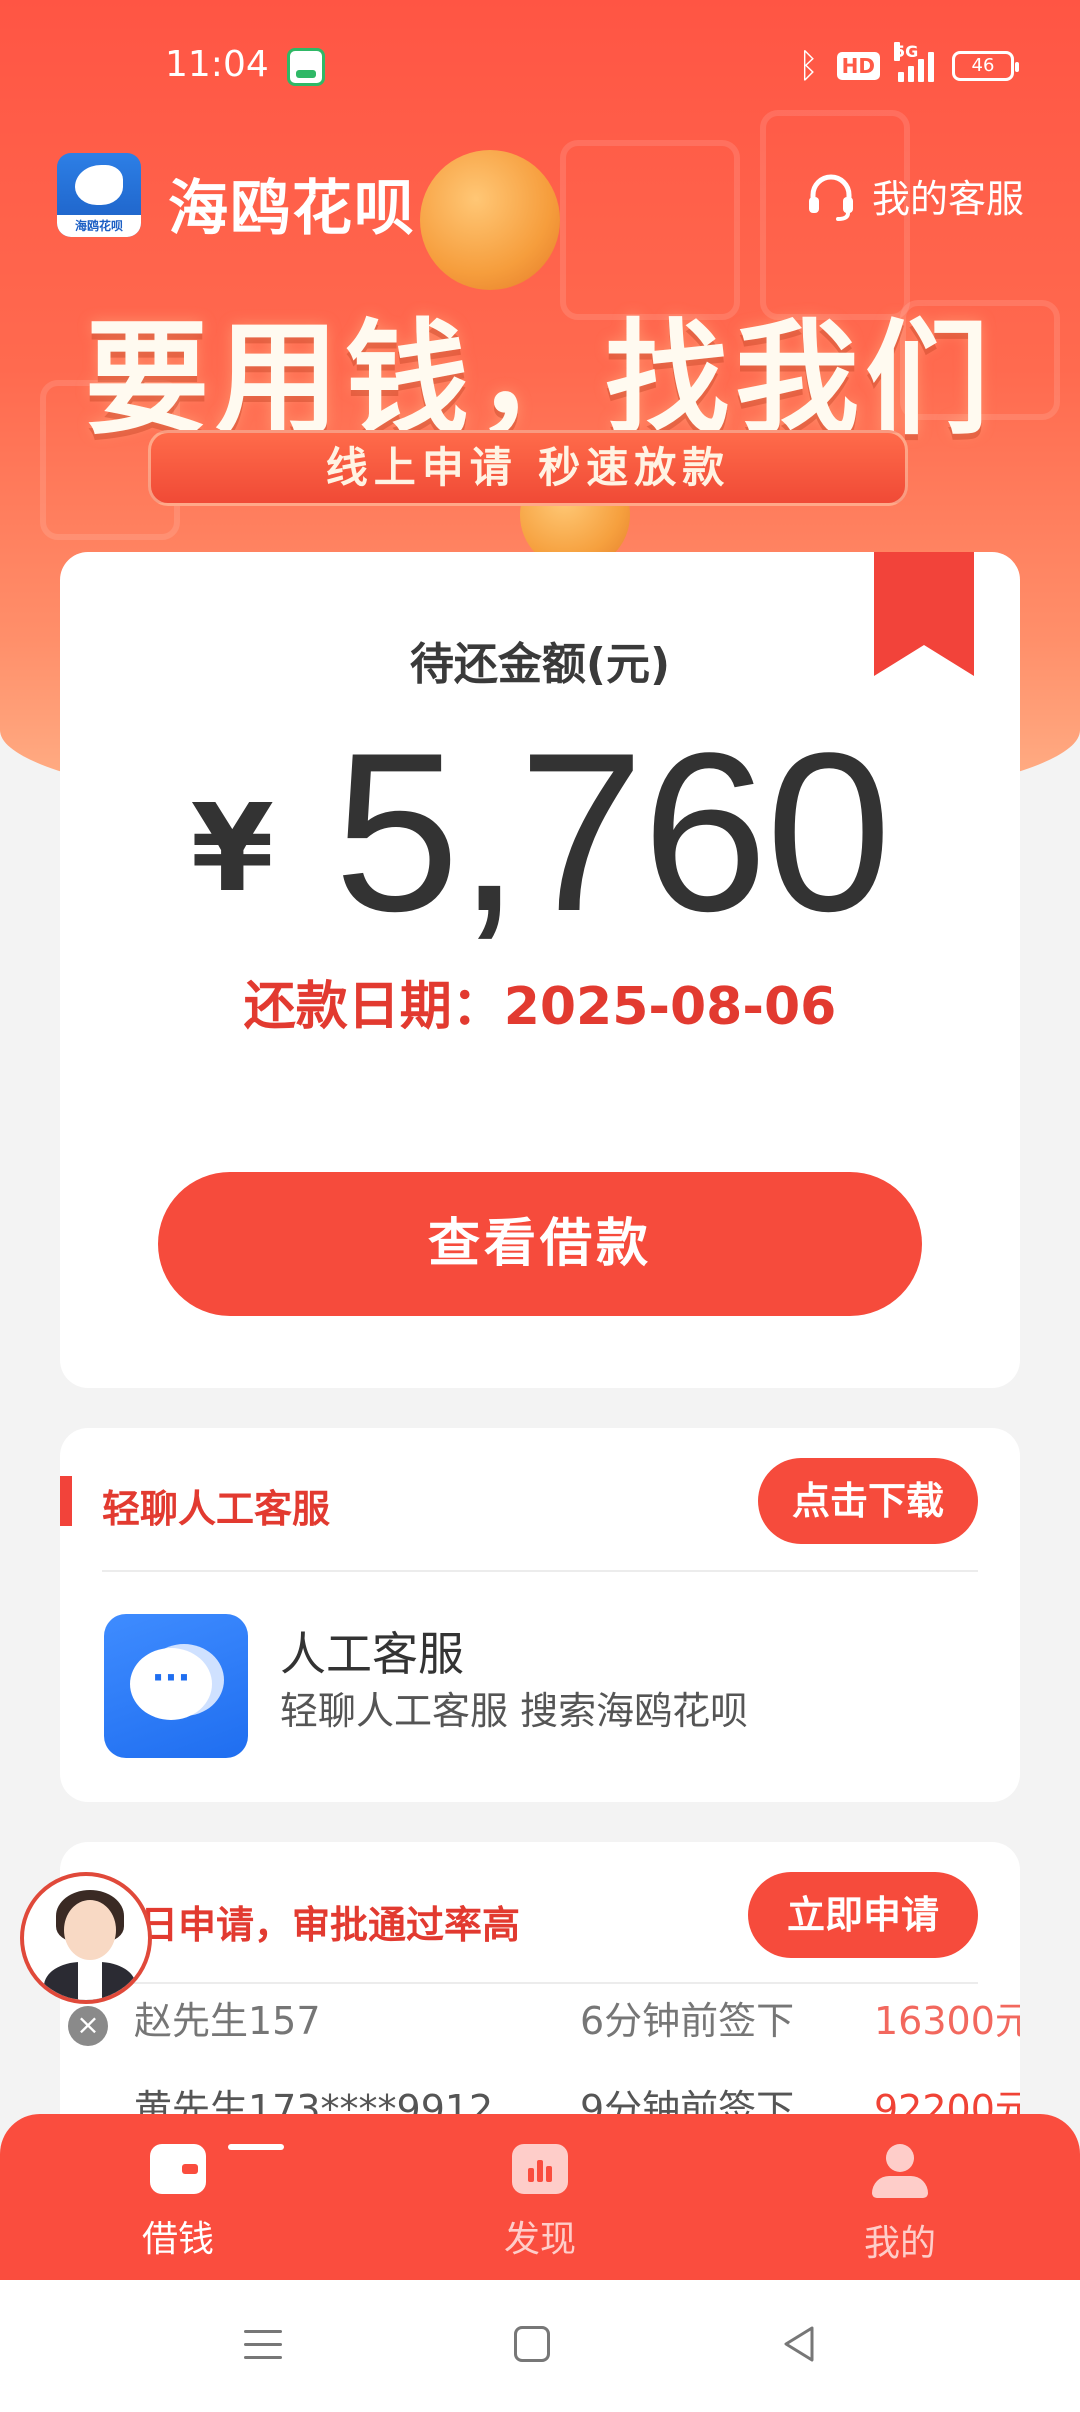  Describe the element at coordinates (90, 1930) in the screenshot. I see `agent-face` at that location.